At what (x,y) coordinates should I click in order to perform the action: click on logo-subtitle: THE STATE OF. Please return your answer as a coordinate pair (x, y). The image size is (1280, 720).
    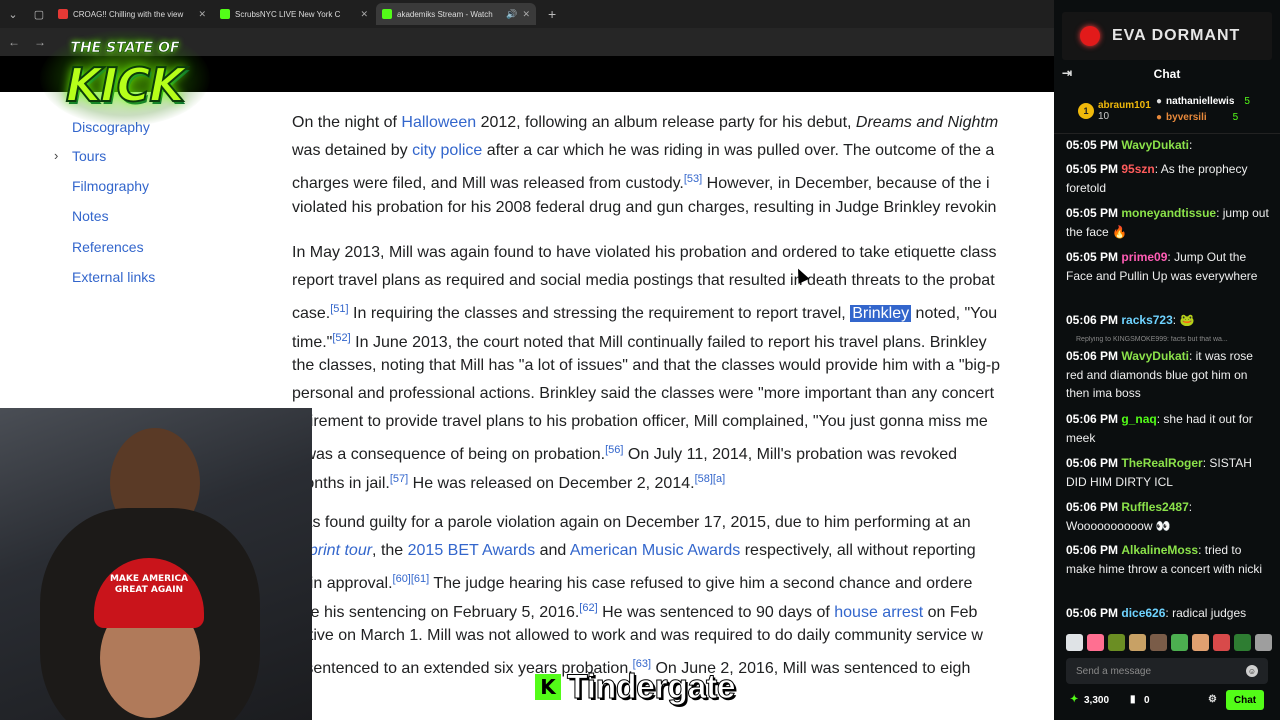
    Looking at the image, I should click on (125, 48).